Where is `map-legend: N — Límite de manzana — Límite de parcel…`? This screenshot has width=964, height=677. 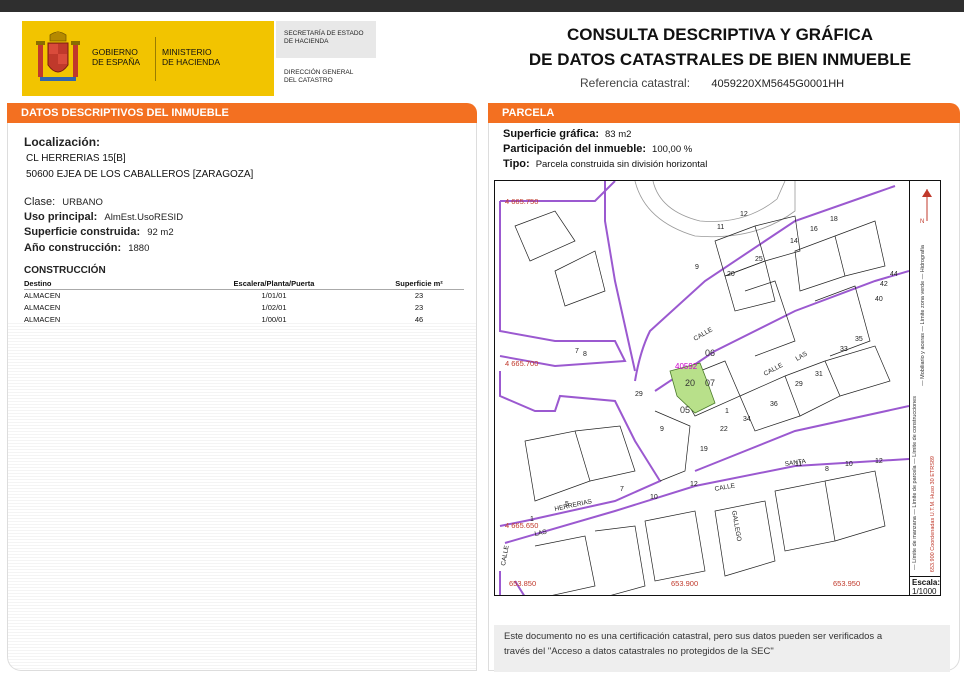 map-legend: N — Límite de manzana — Límite de parcel… is located at coordinates (924, 378).